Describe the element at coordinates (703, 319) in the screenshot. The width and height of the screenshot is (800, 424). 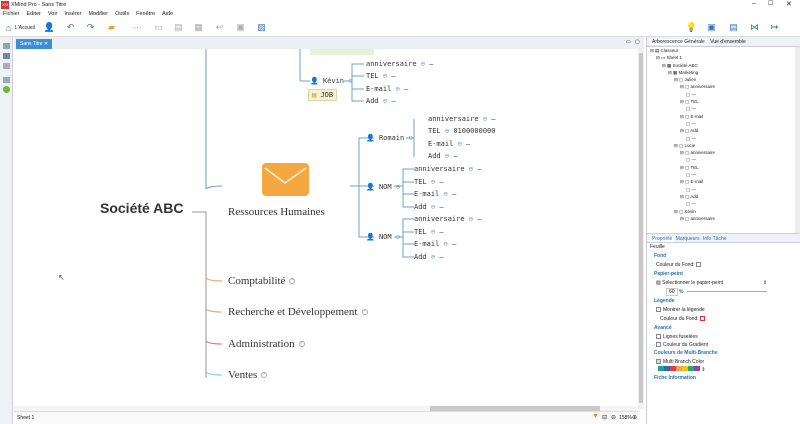
I see `legend-color-picker` at that location.